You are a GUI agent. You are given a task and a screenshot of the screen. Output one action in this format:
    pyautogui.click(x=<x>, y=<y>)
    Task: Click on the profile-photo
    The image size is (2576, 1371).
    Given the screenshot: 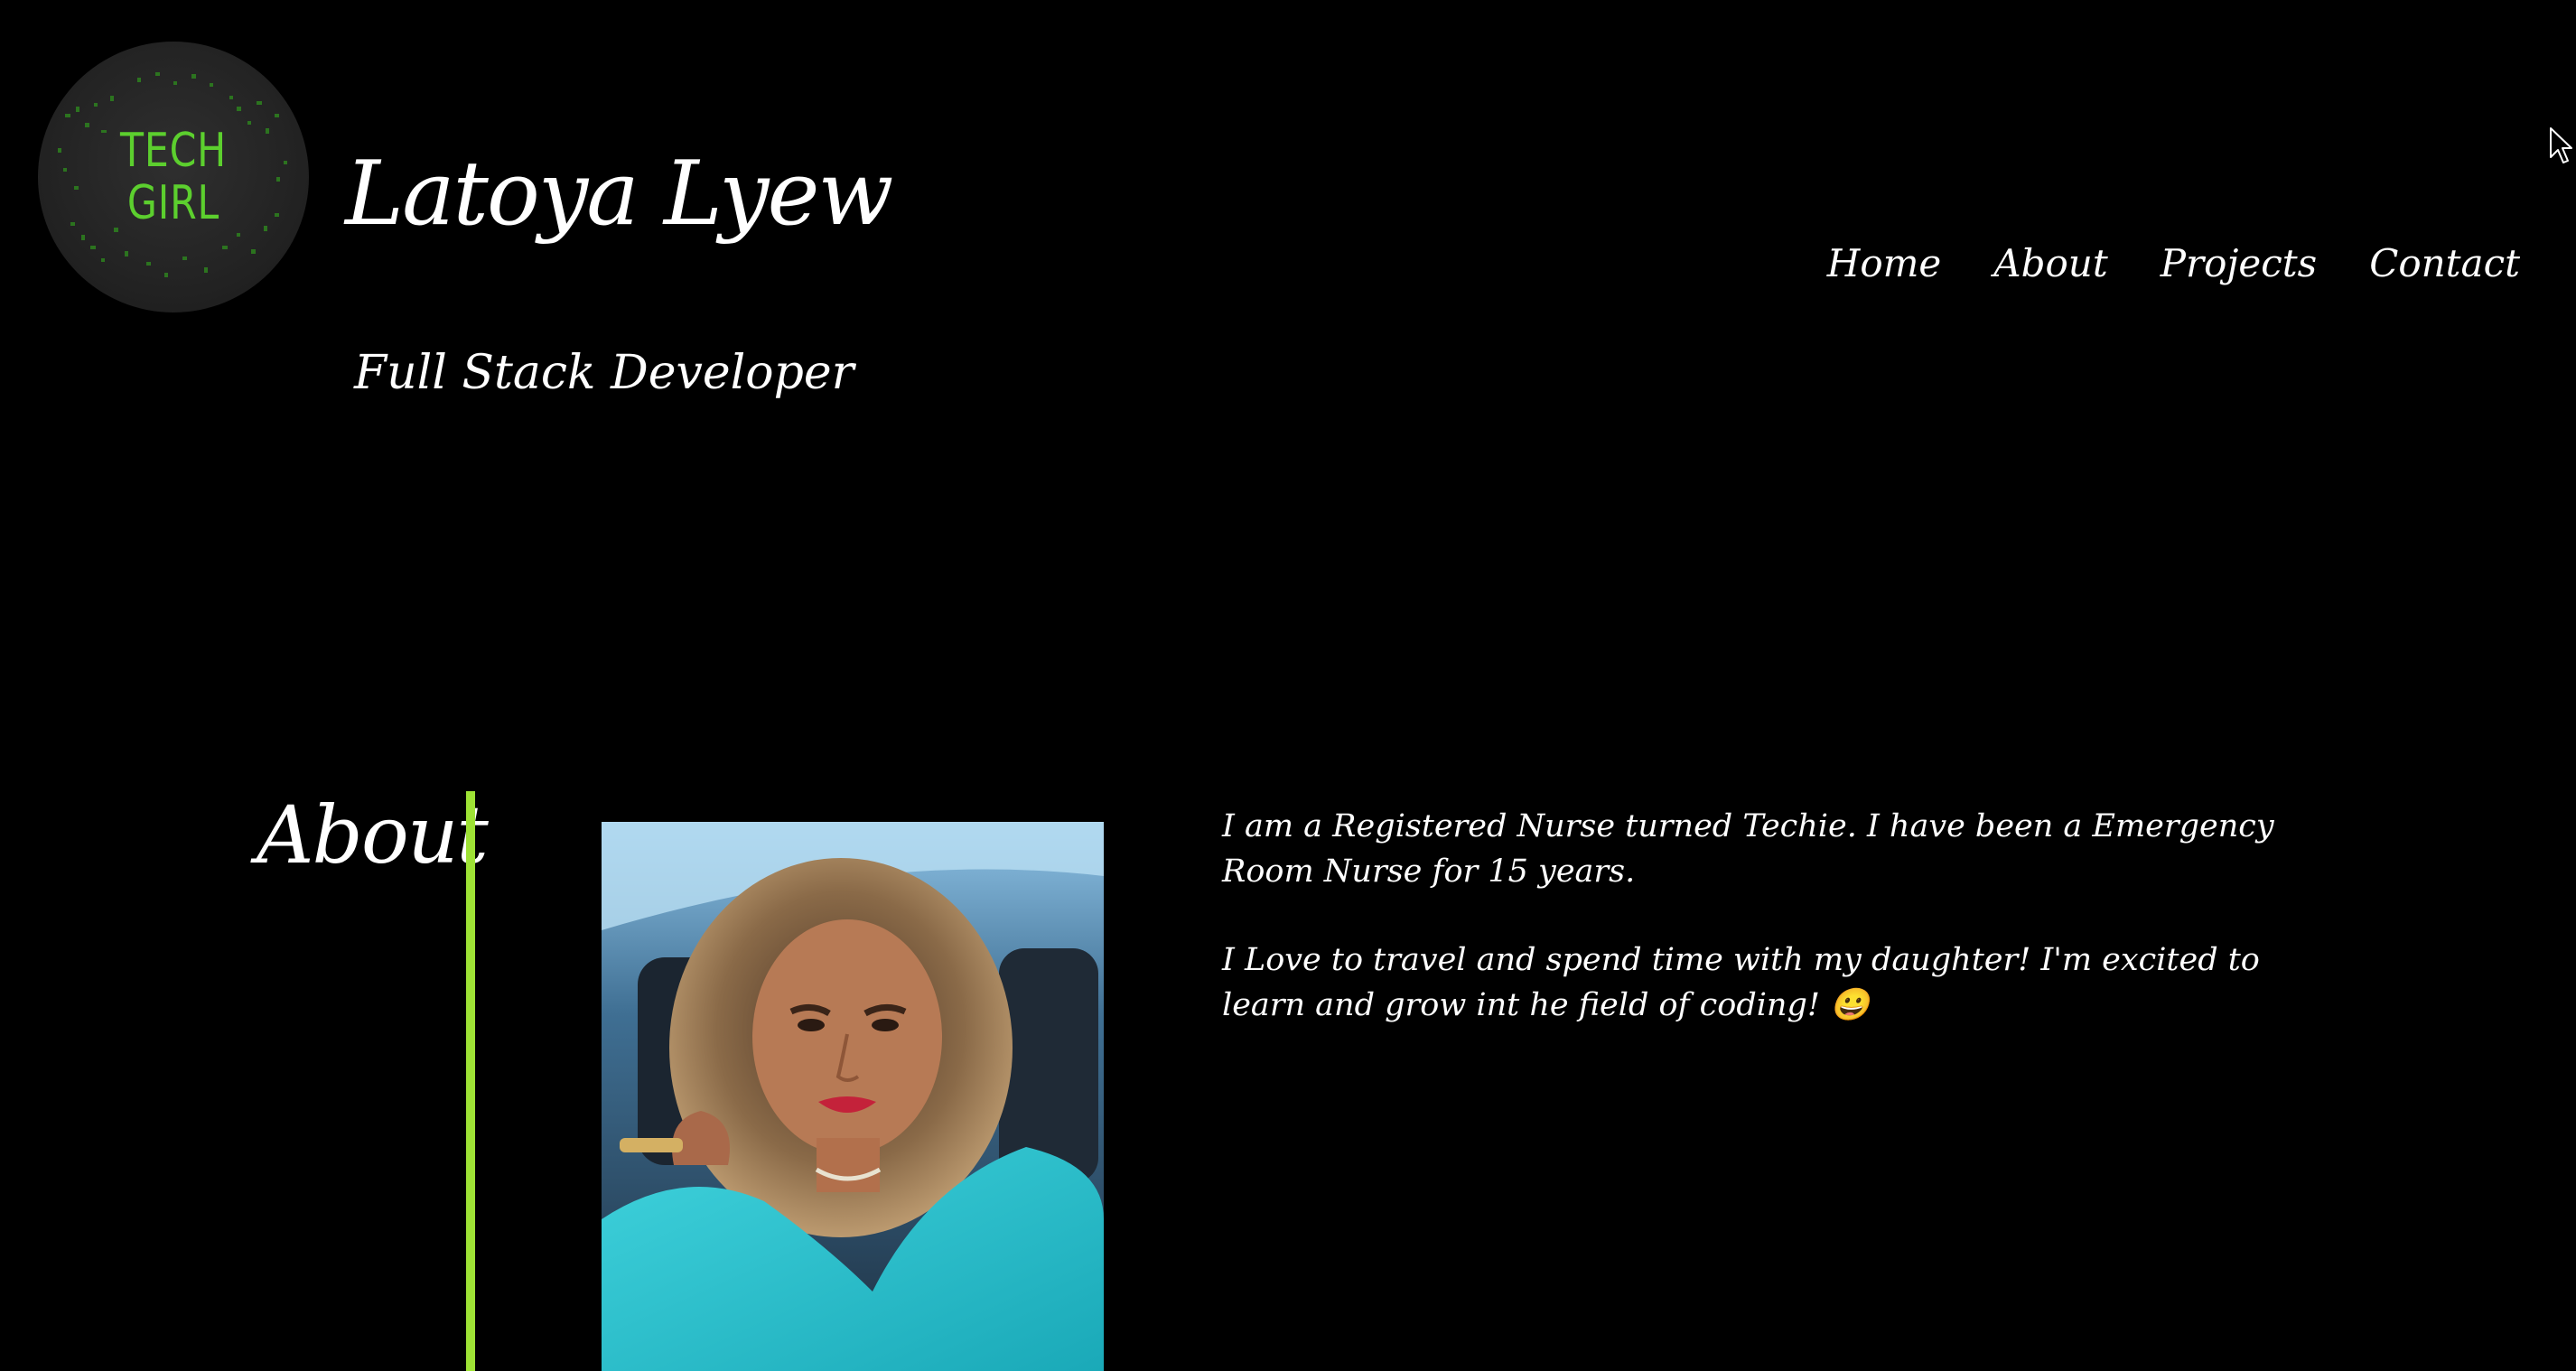 What is the action you would take?
    pyautogui.click(x=853, y=1096)
    